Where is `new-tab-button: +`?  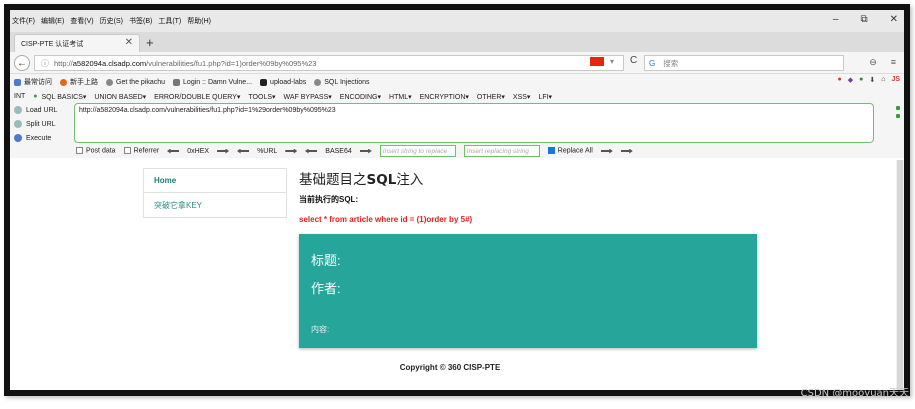
new-tab-button: + is located at coordinates (150, 42).